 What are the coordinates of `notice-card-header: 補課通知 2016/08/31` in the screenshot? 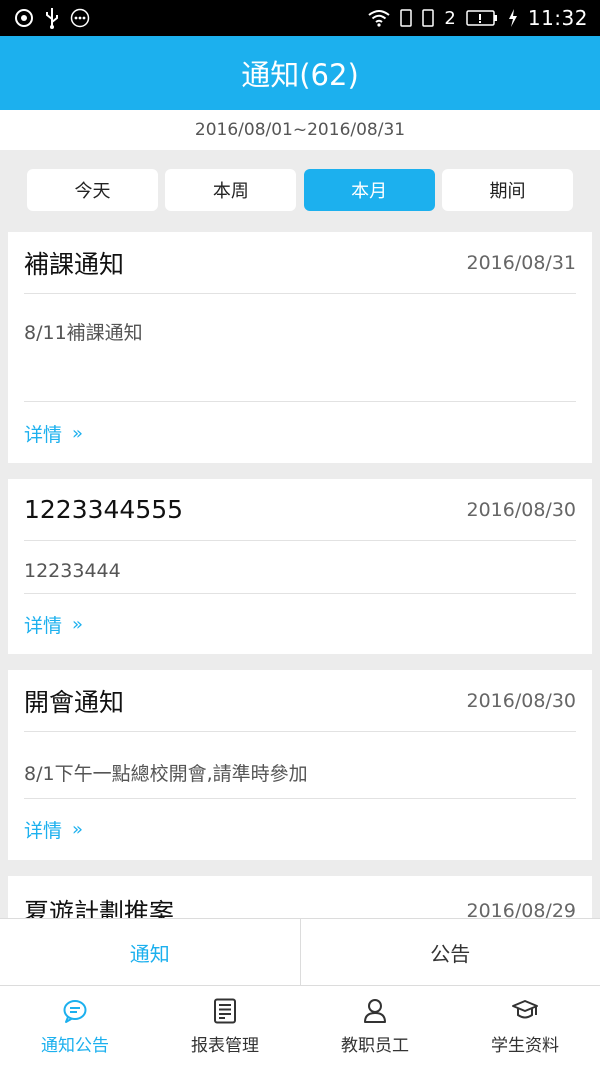 It's located at (300, 263).